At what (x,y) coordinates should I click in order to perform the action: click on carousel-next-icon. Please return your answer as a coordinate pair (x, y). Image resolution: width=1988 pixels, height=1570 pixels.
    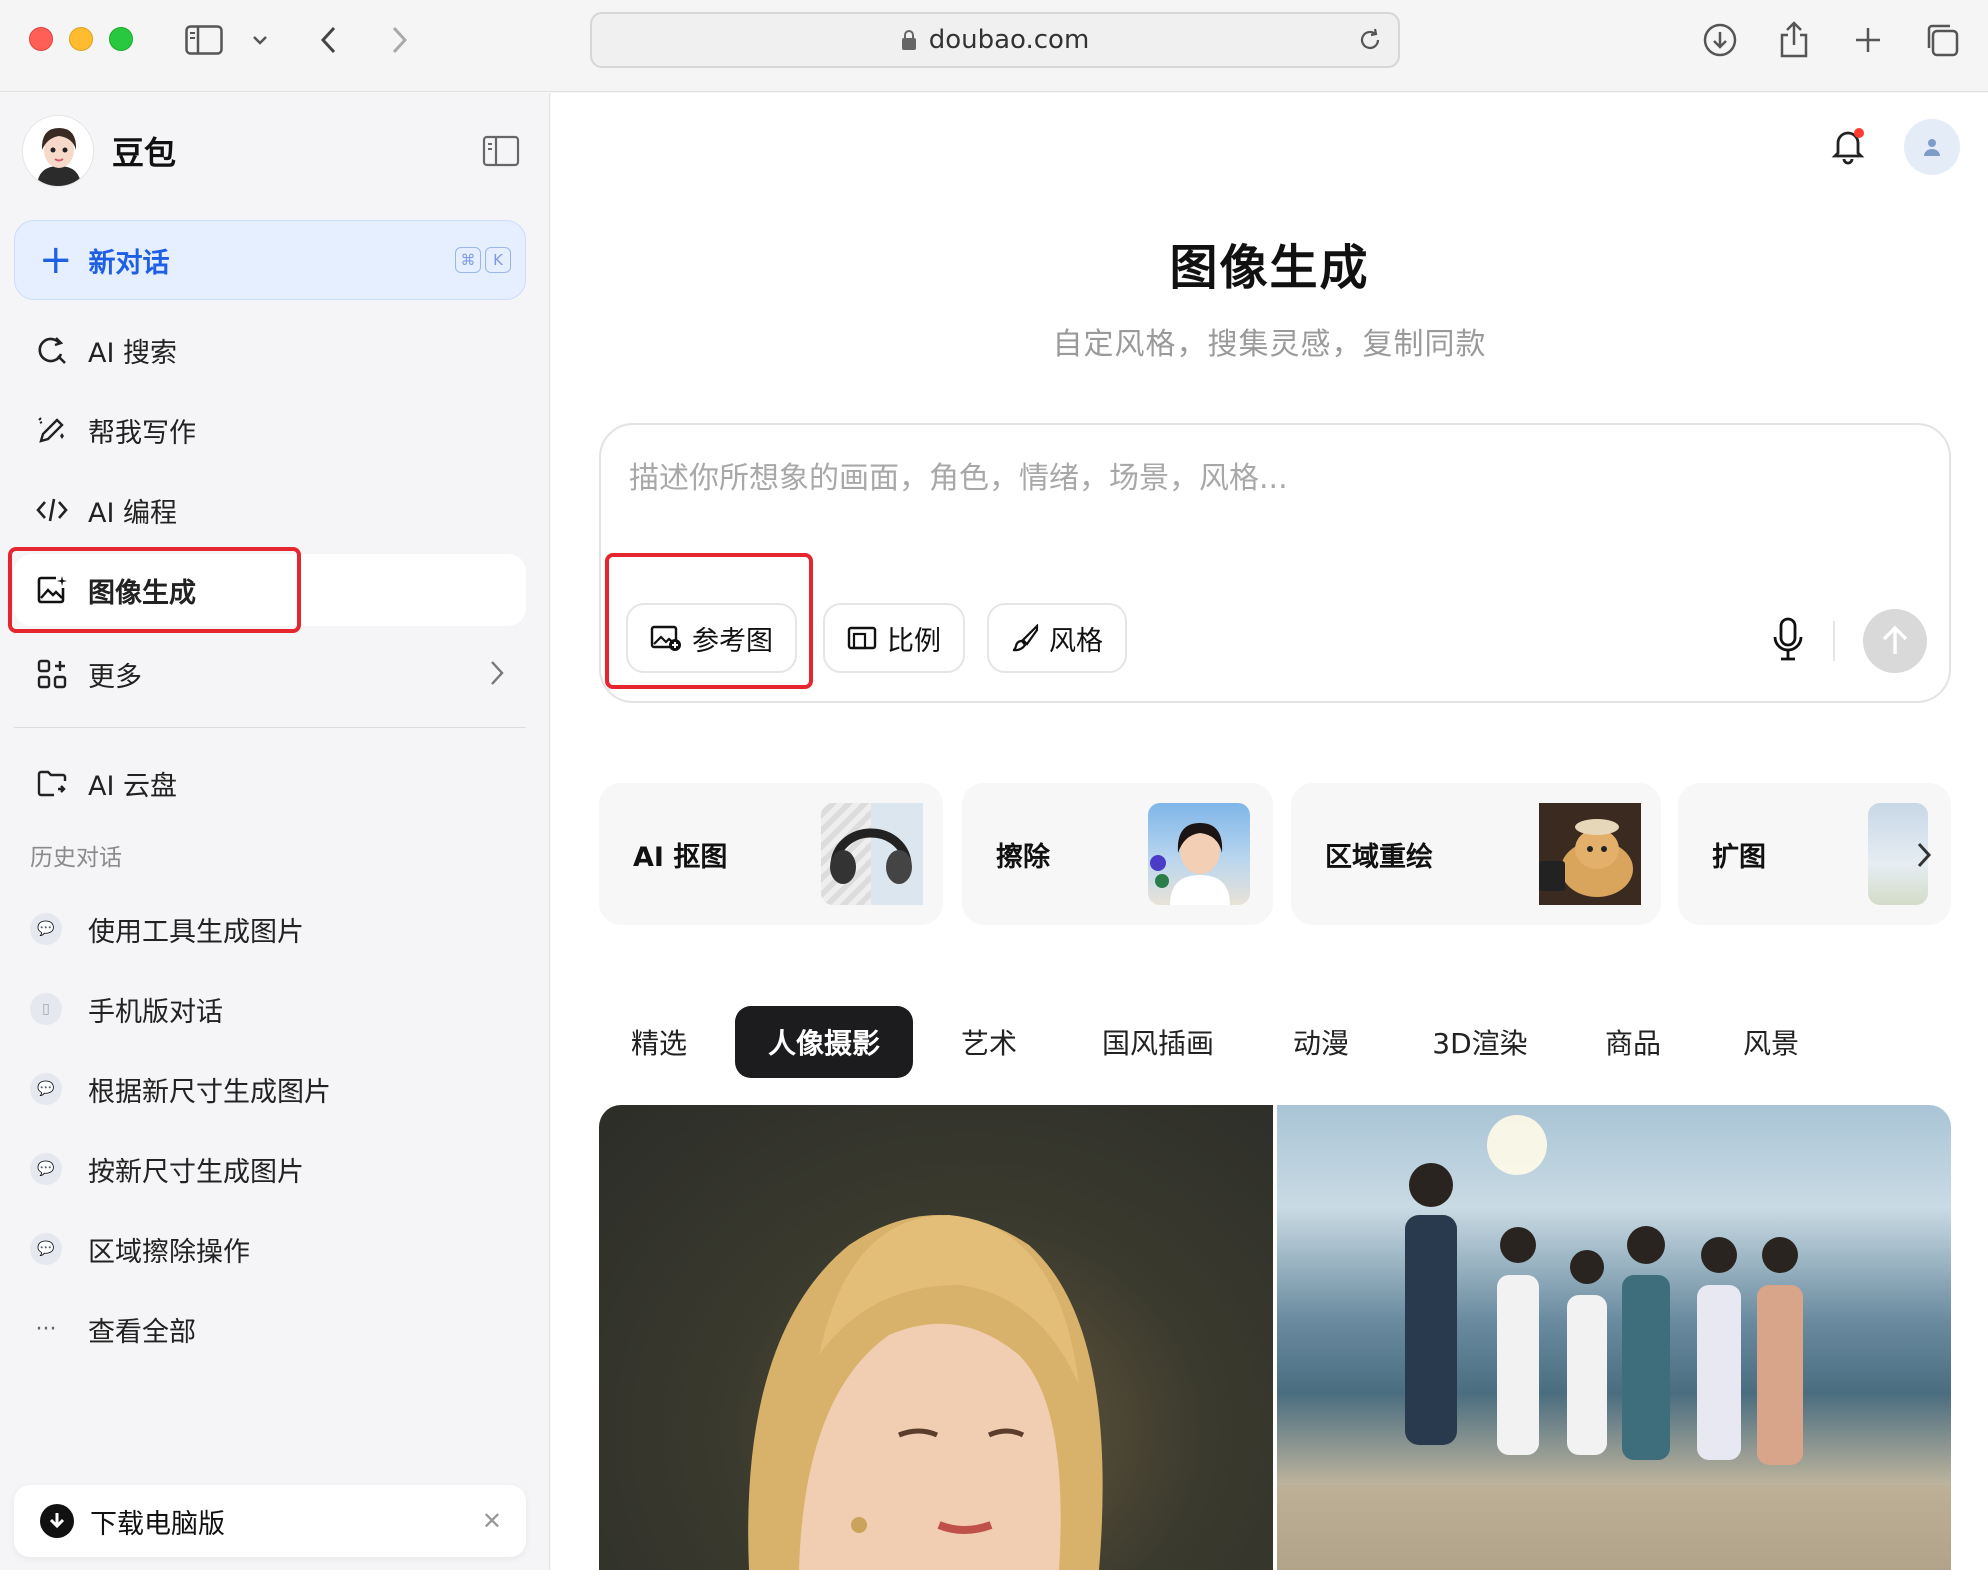
    Looking at the image, I should click on (1924, 855).